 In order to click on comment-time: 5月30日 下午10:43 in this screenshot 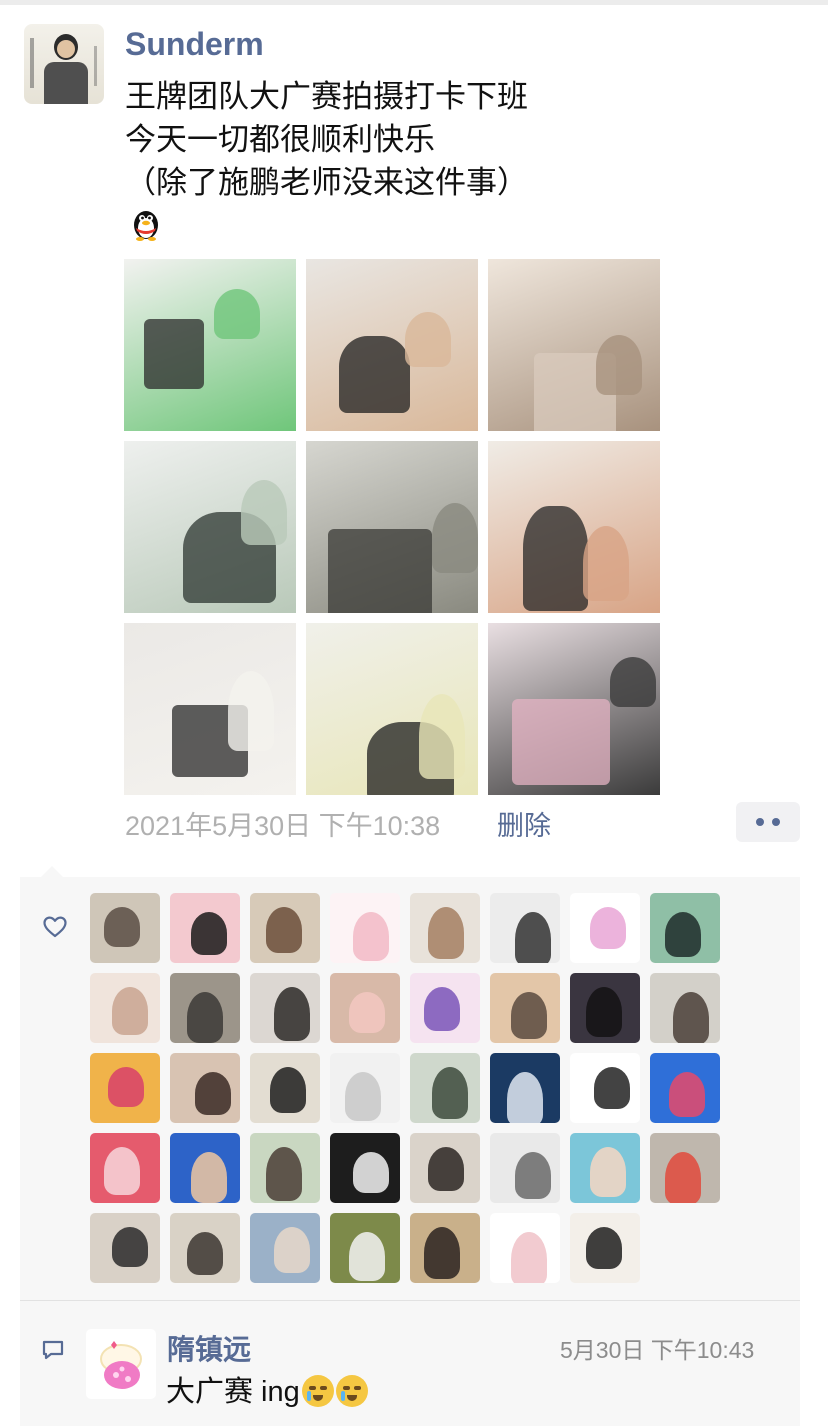, I will do `click(657, 1350)`.